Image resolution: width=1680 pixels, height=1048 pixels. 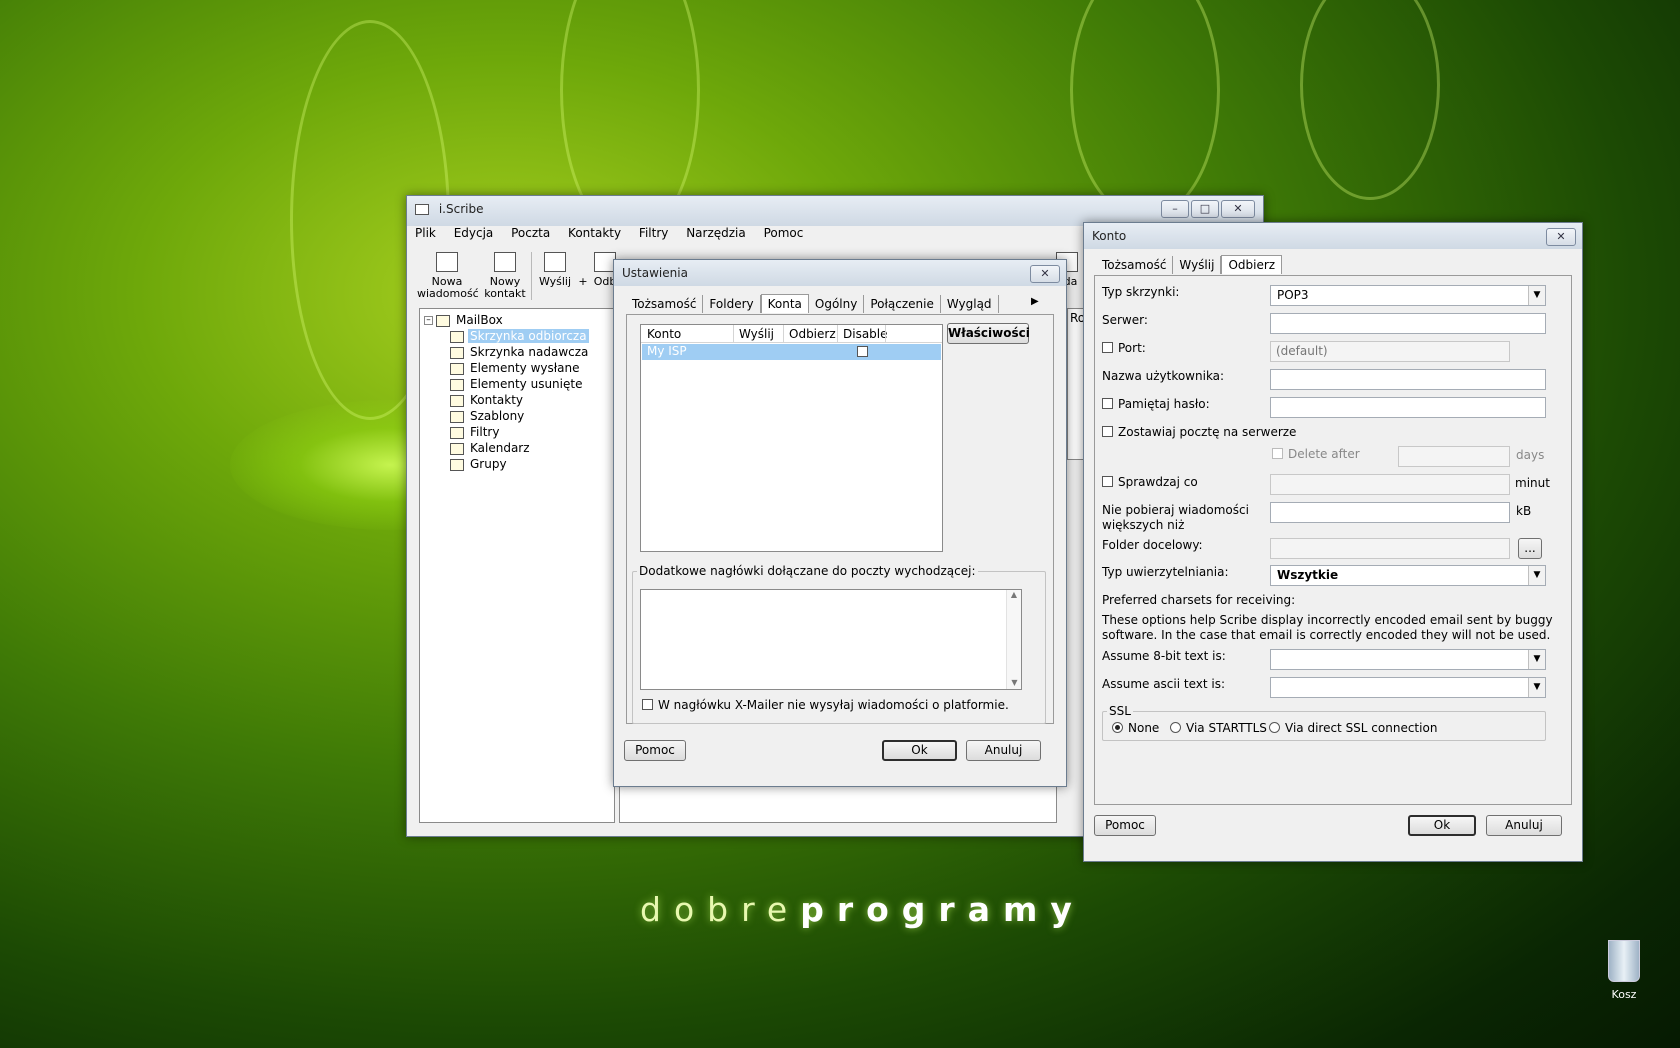 What do you see at coordinates (464, 321) in the screenshot?
I see `tree-root: – MailBox` at bounding box center [464, 321].